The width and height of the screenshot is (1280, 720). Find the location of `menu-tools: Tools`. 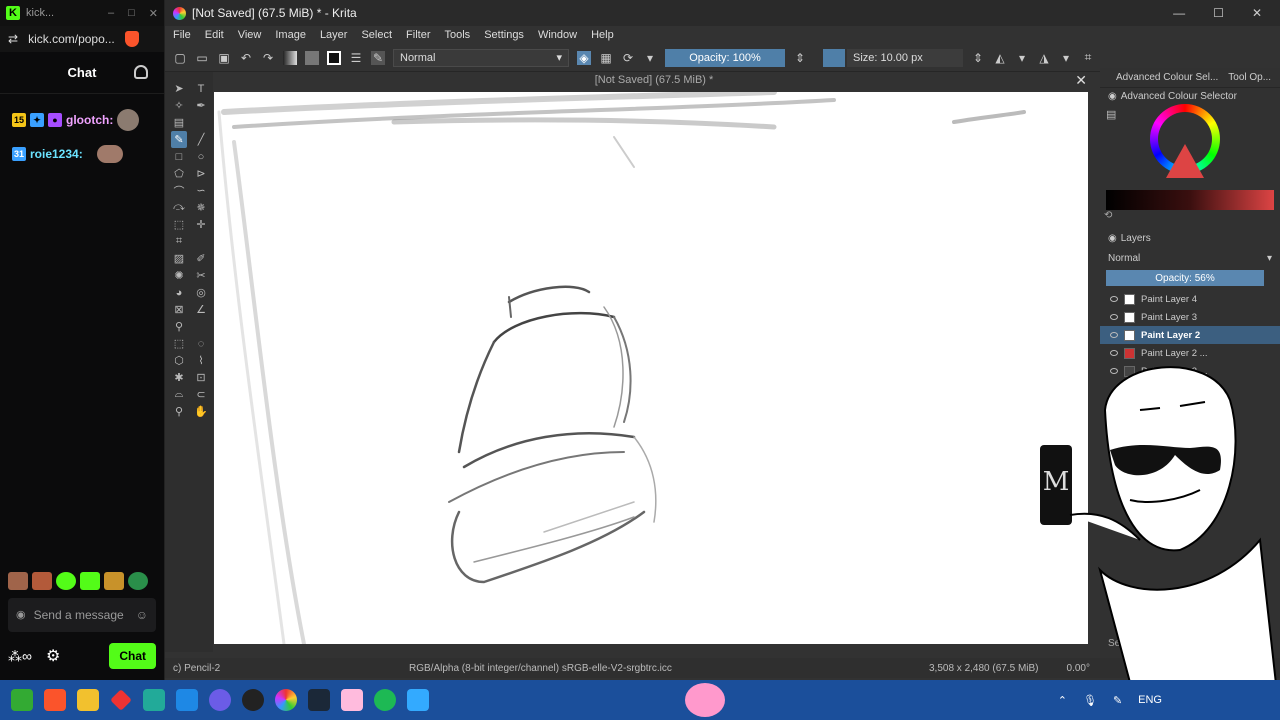

menu-tools: Tools is located at coordinates (458, 35).